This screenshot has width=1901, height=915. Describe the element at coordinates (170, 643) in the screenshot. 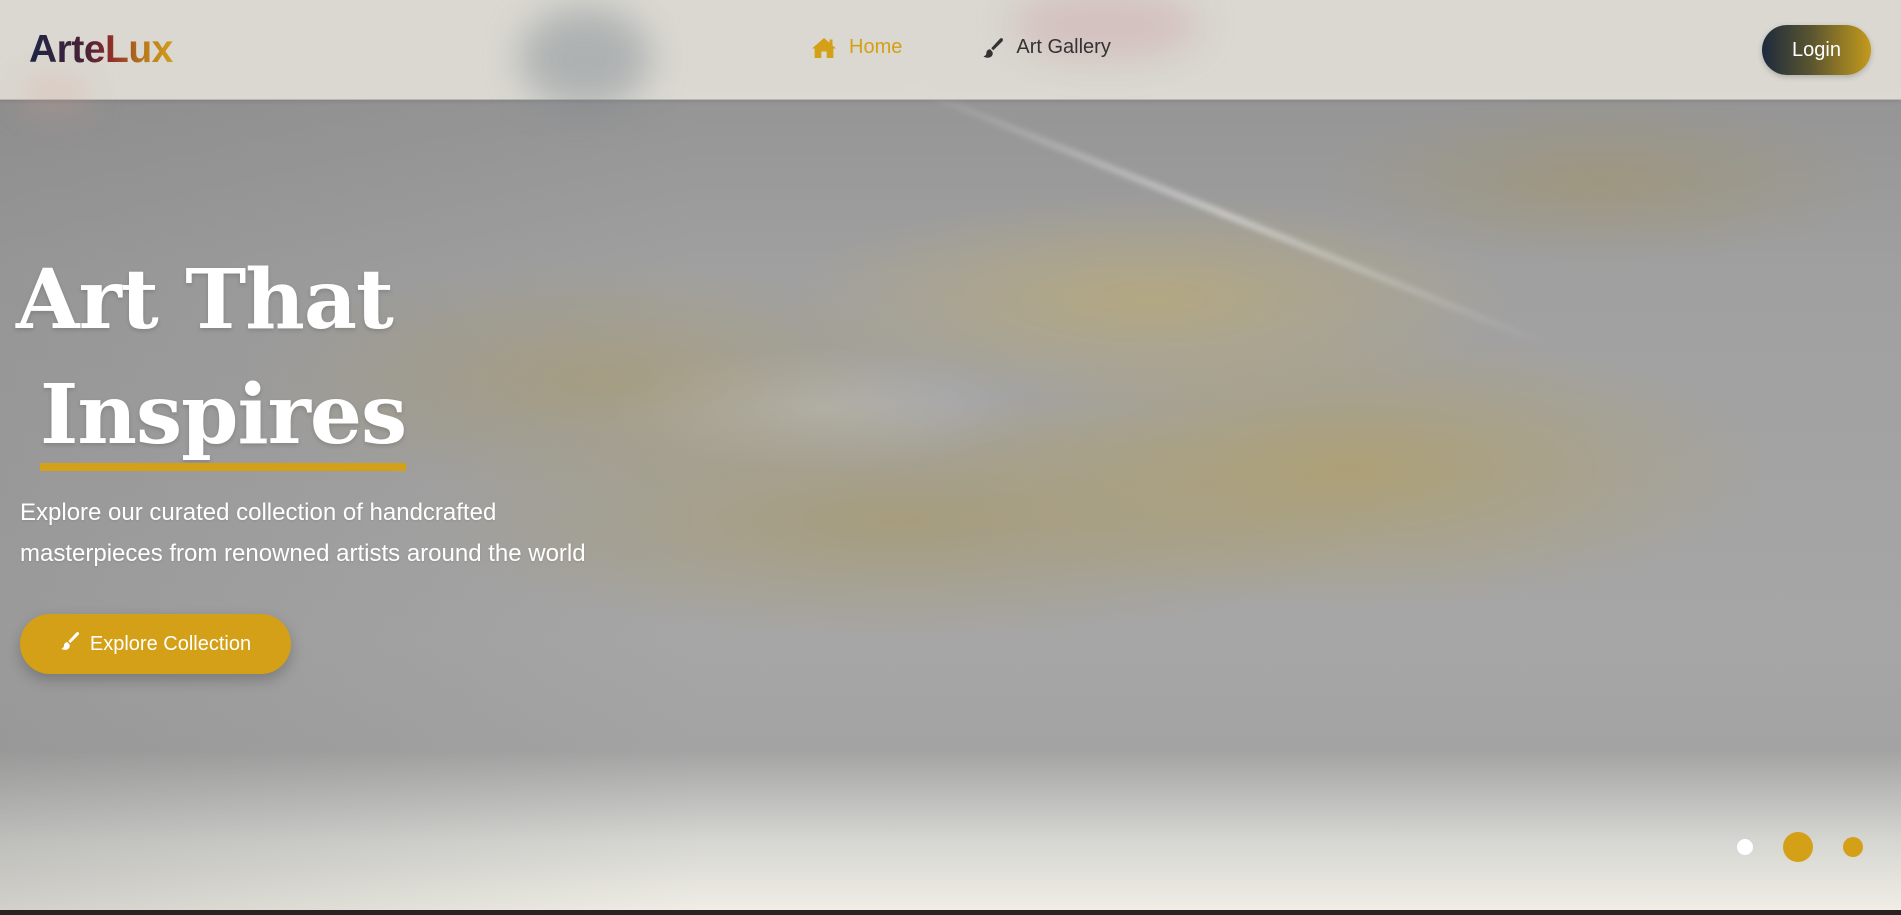

I see `explore-collection-label: Explore Collection` at that location.